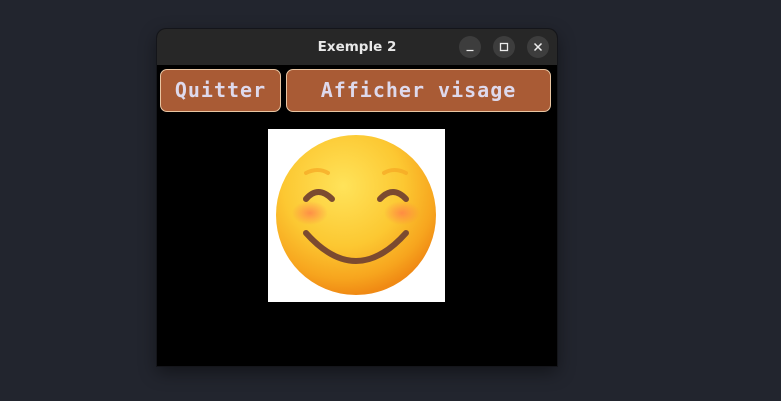 The image size is (781, 401). I want to click on smiling-face-icon, so click(356, 215).